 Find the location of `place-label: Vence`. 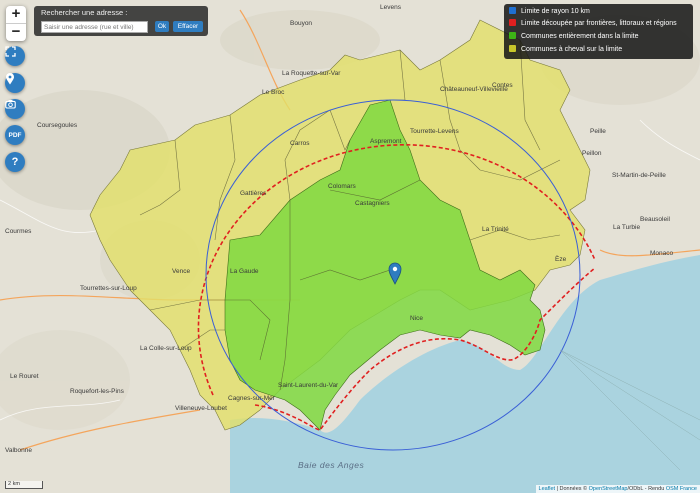

place-label: Vence is located at coordinates (181, 271).